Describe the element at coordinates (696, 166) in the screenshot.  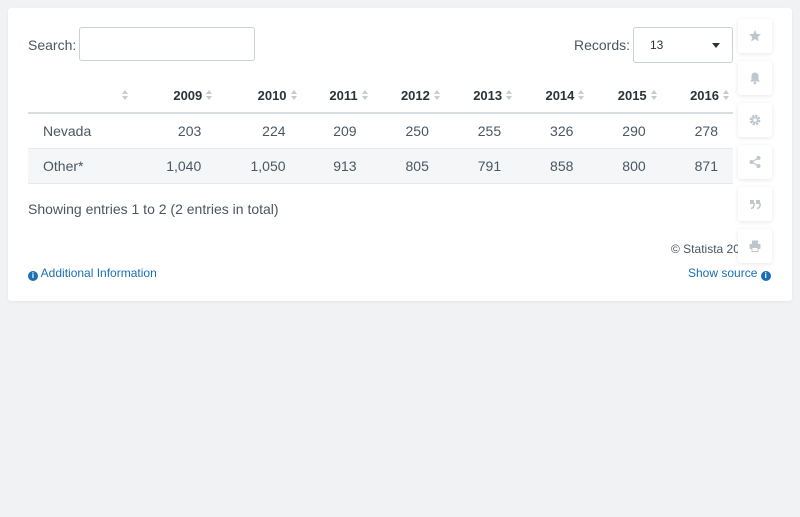
I see `table-cell: 871` at that location.